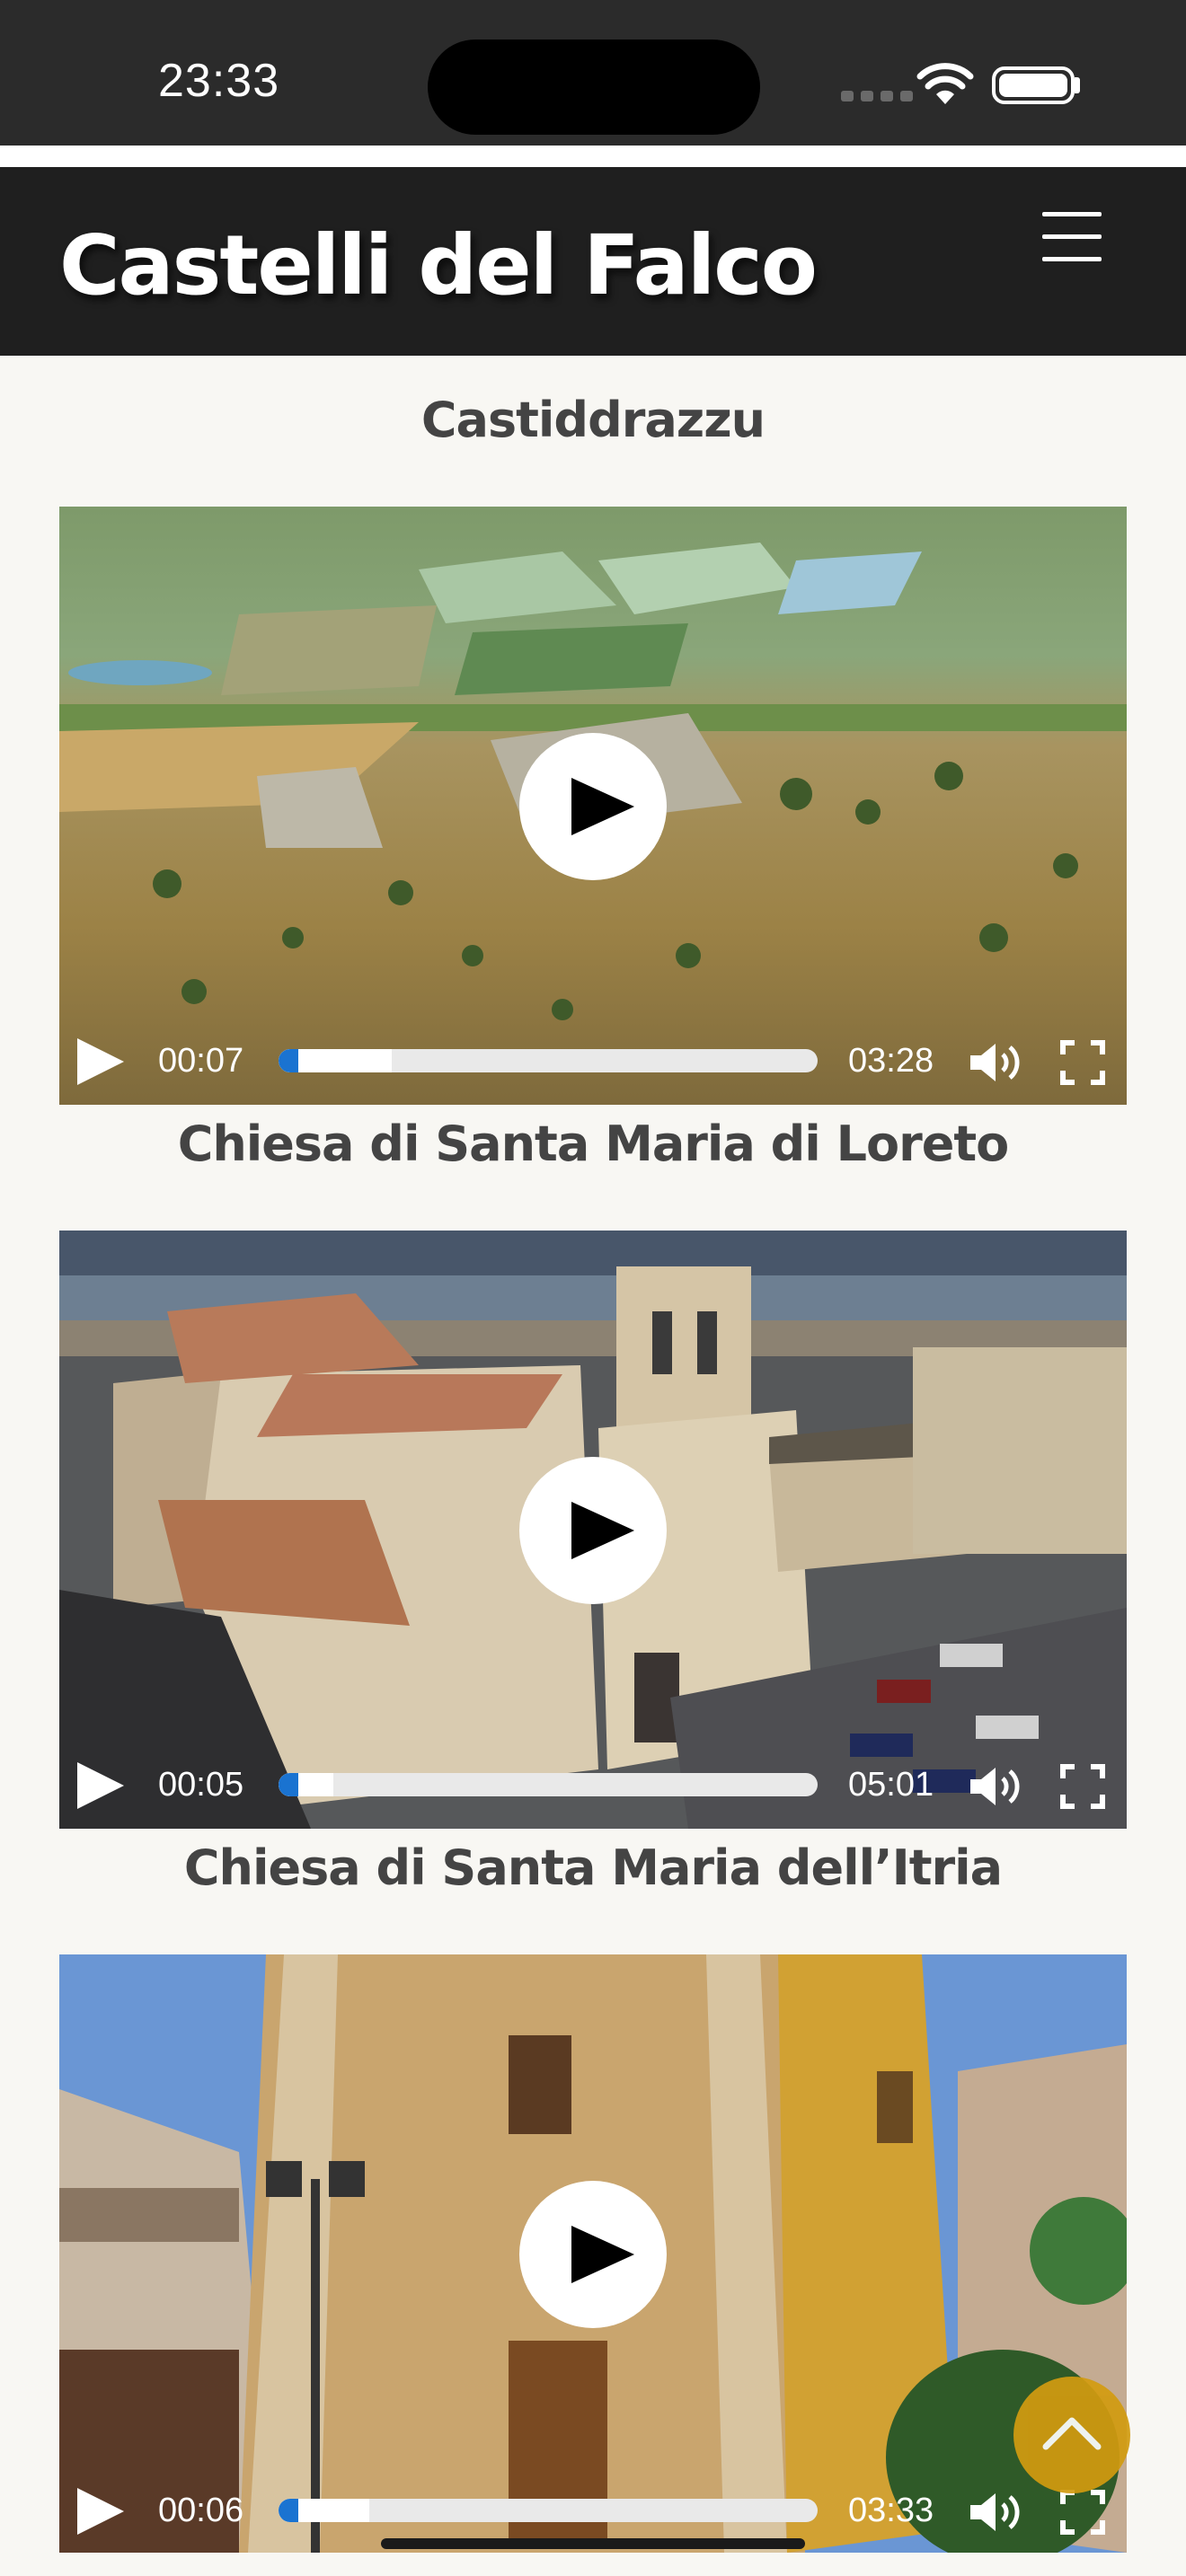 This screenshot has height=2576, width=1186. I want to click on site-header: Castelli del Falco, so click(593, 261).